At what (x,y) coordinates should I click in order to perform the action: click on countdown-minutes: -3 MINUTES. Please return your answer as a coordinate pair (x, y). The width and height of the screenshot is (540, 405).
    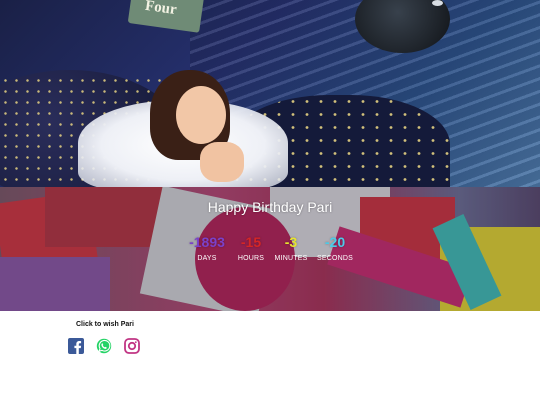
    Looking at the image, I should click on (291, 248).